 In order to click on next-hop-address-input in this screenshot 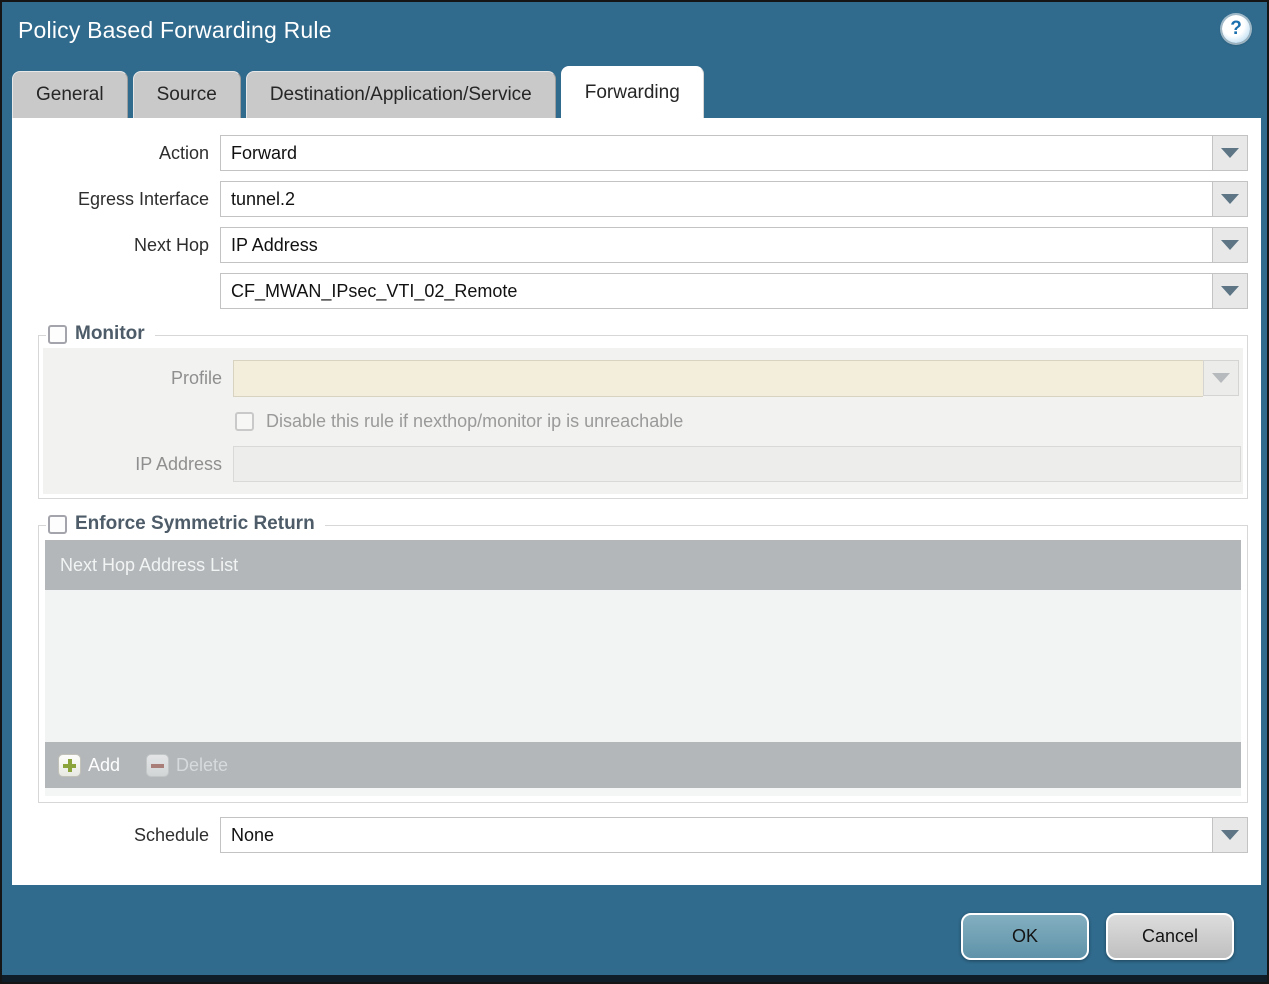, I will do `click(716, 291)`.